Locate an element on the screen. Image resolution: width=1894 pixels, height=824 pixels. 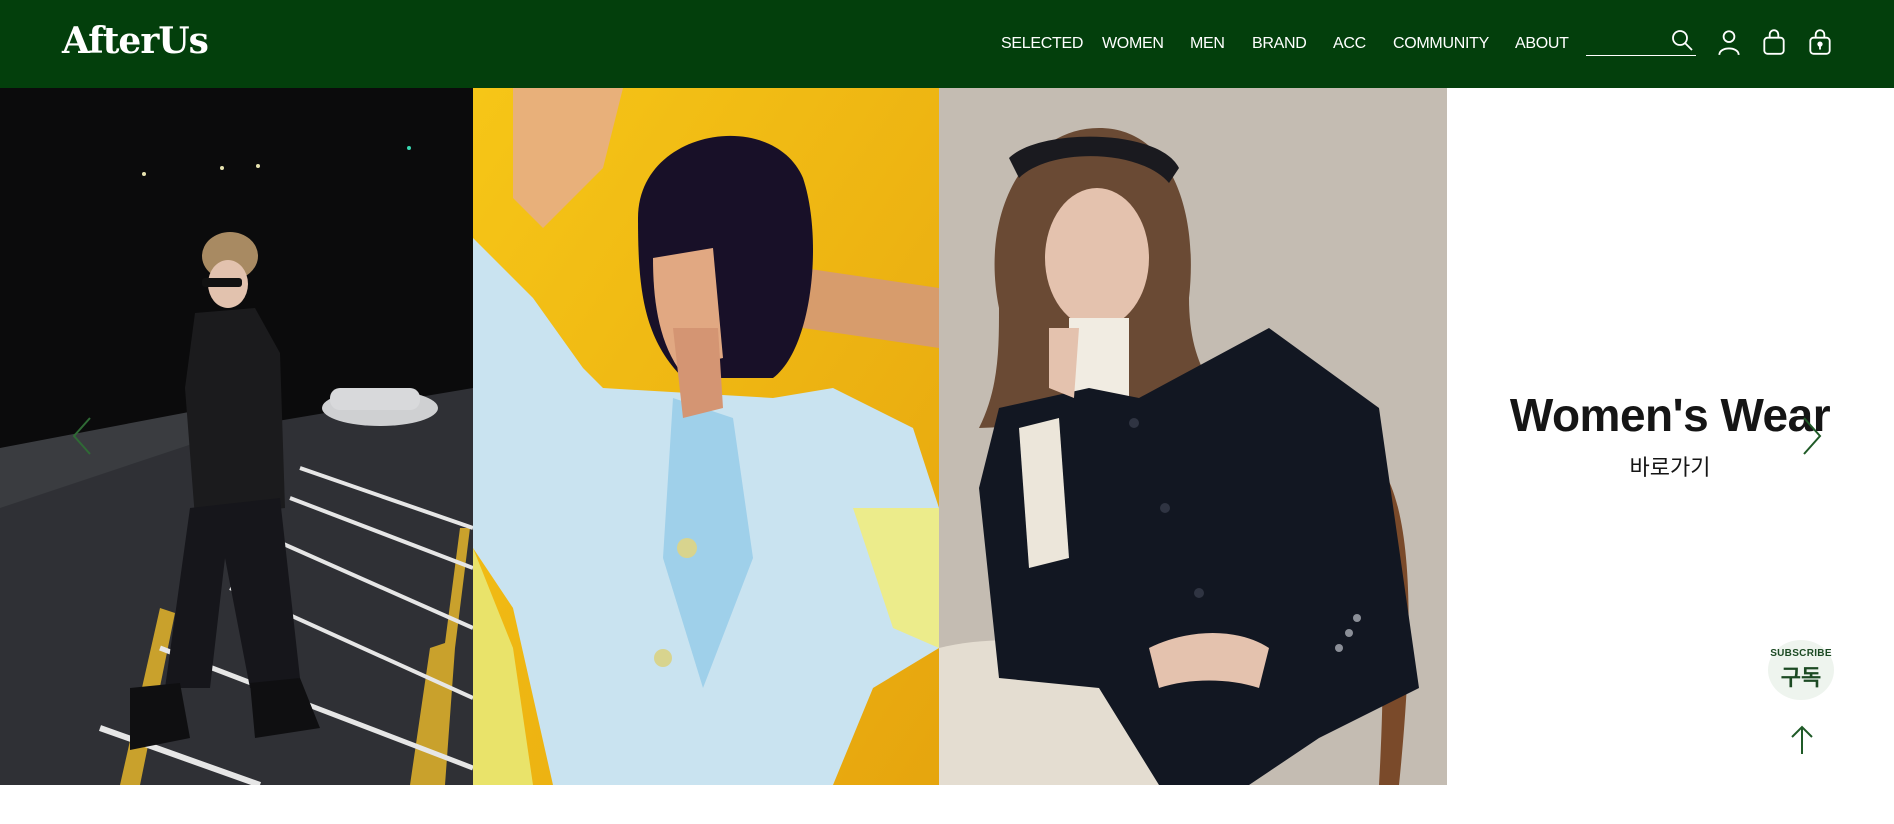
slide-link-label: 바로가기 is located at coordinates (1670, 466).